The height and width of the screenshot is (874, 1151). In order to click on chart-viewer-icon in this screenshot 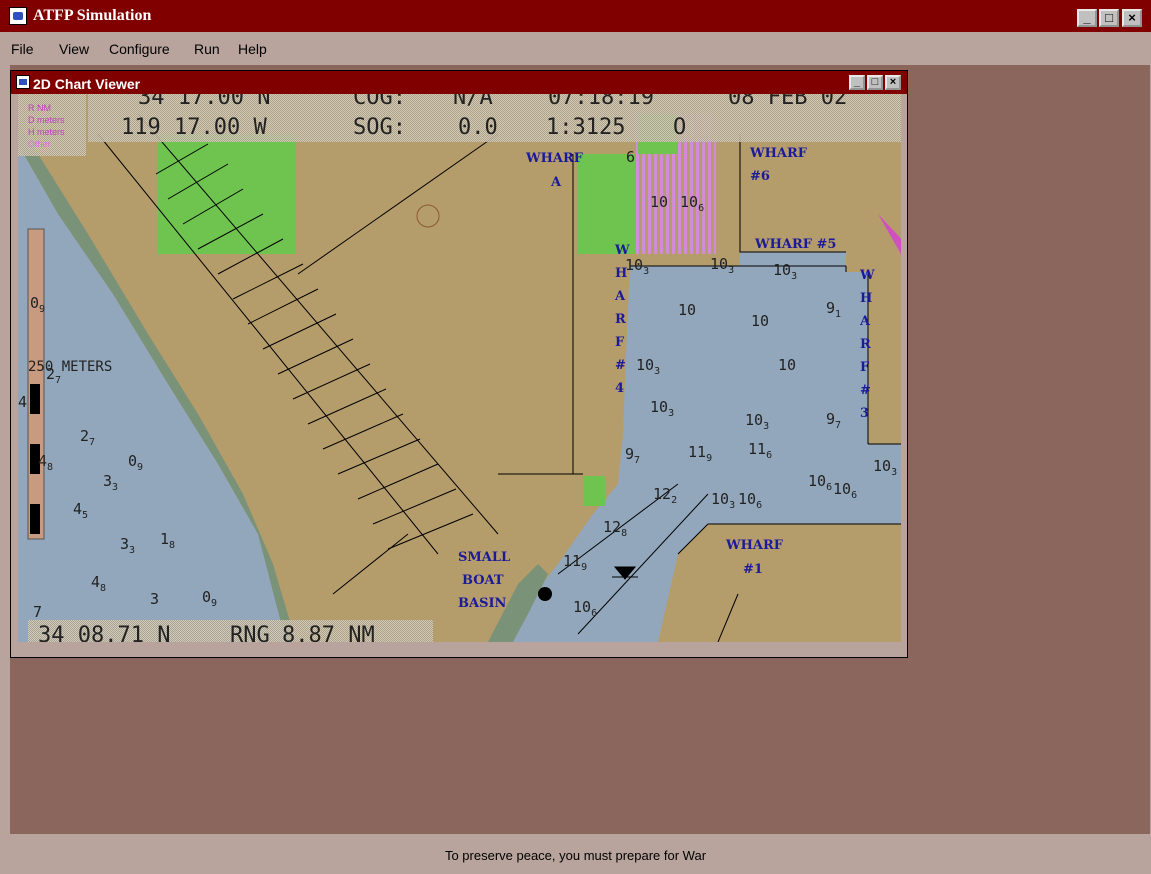, I will do `click(23, 82)`.